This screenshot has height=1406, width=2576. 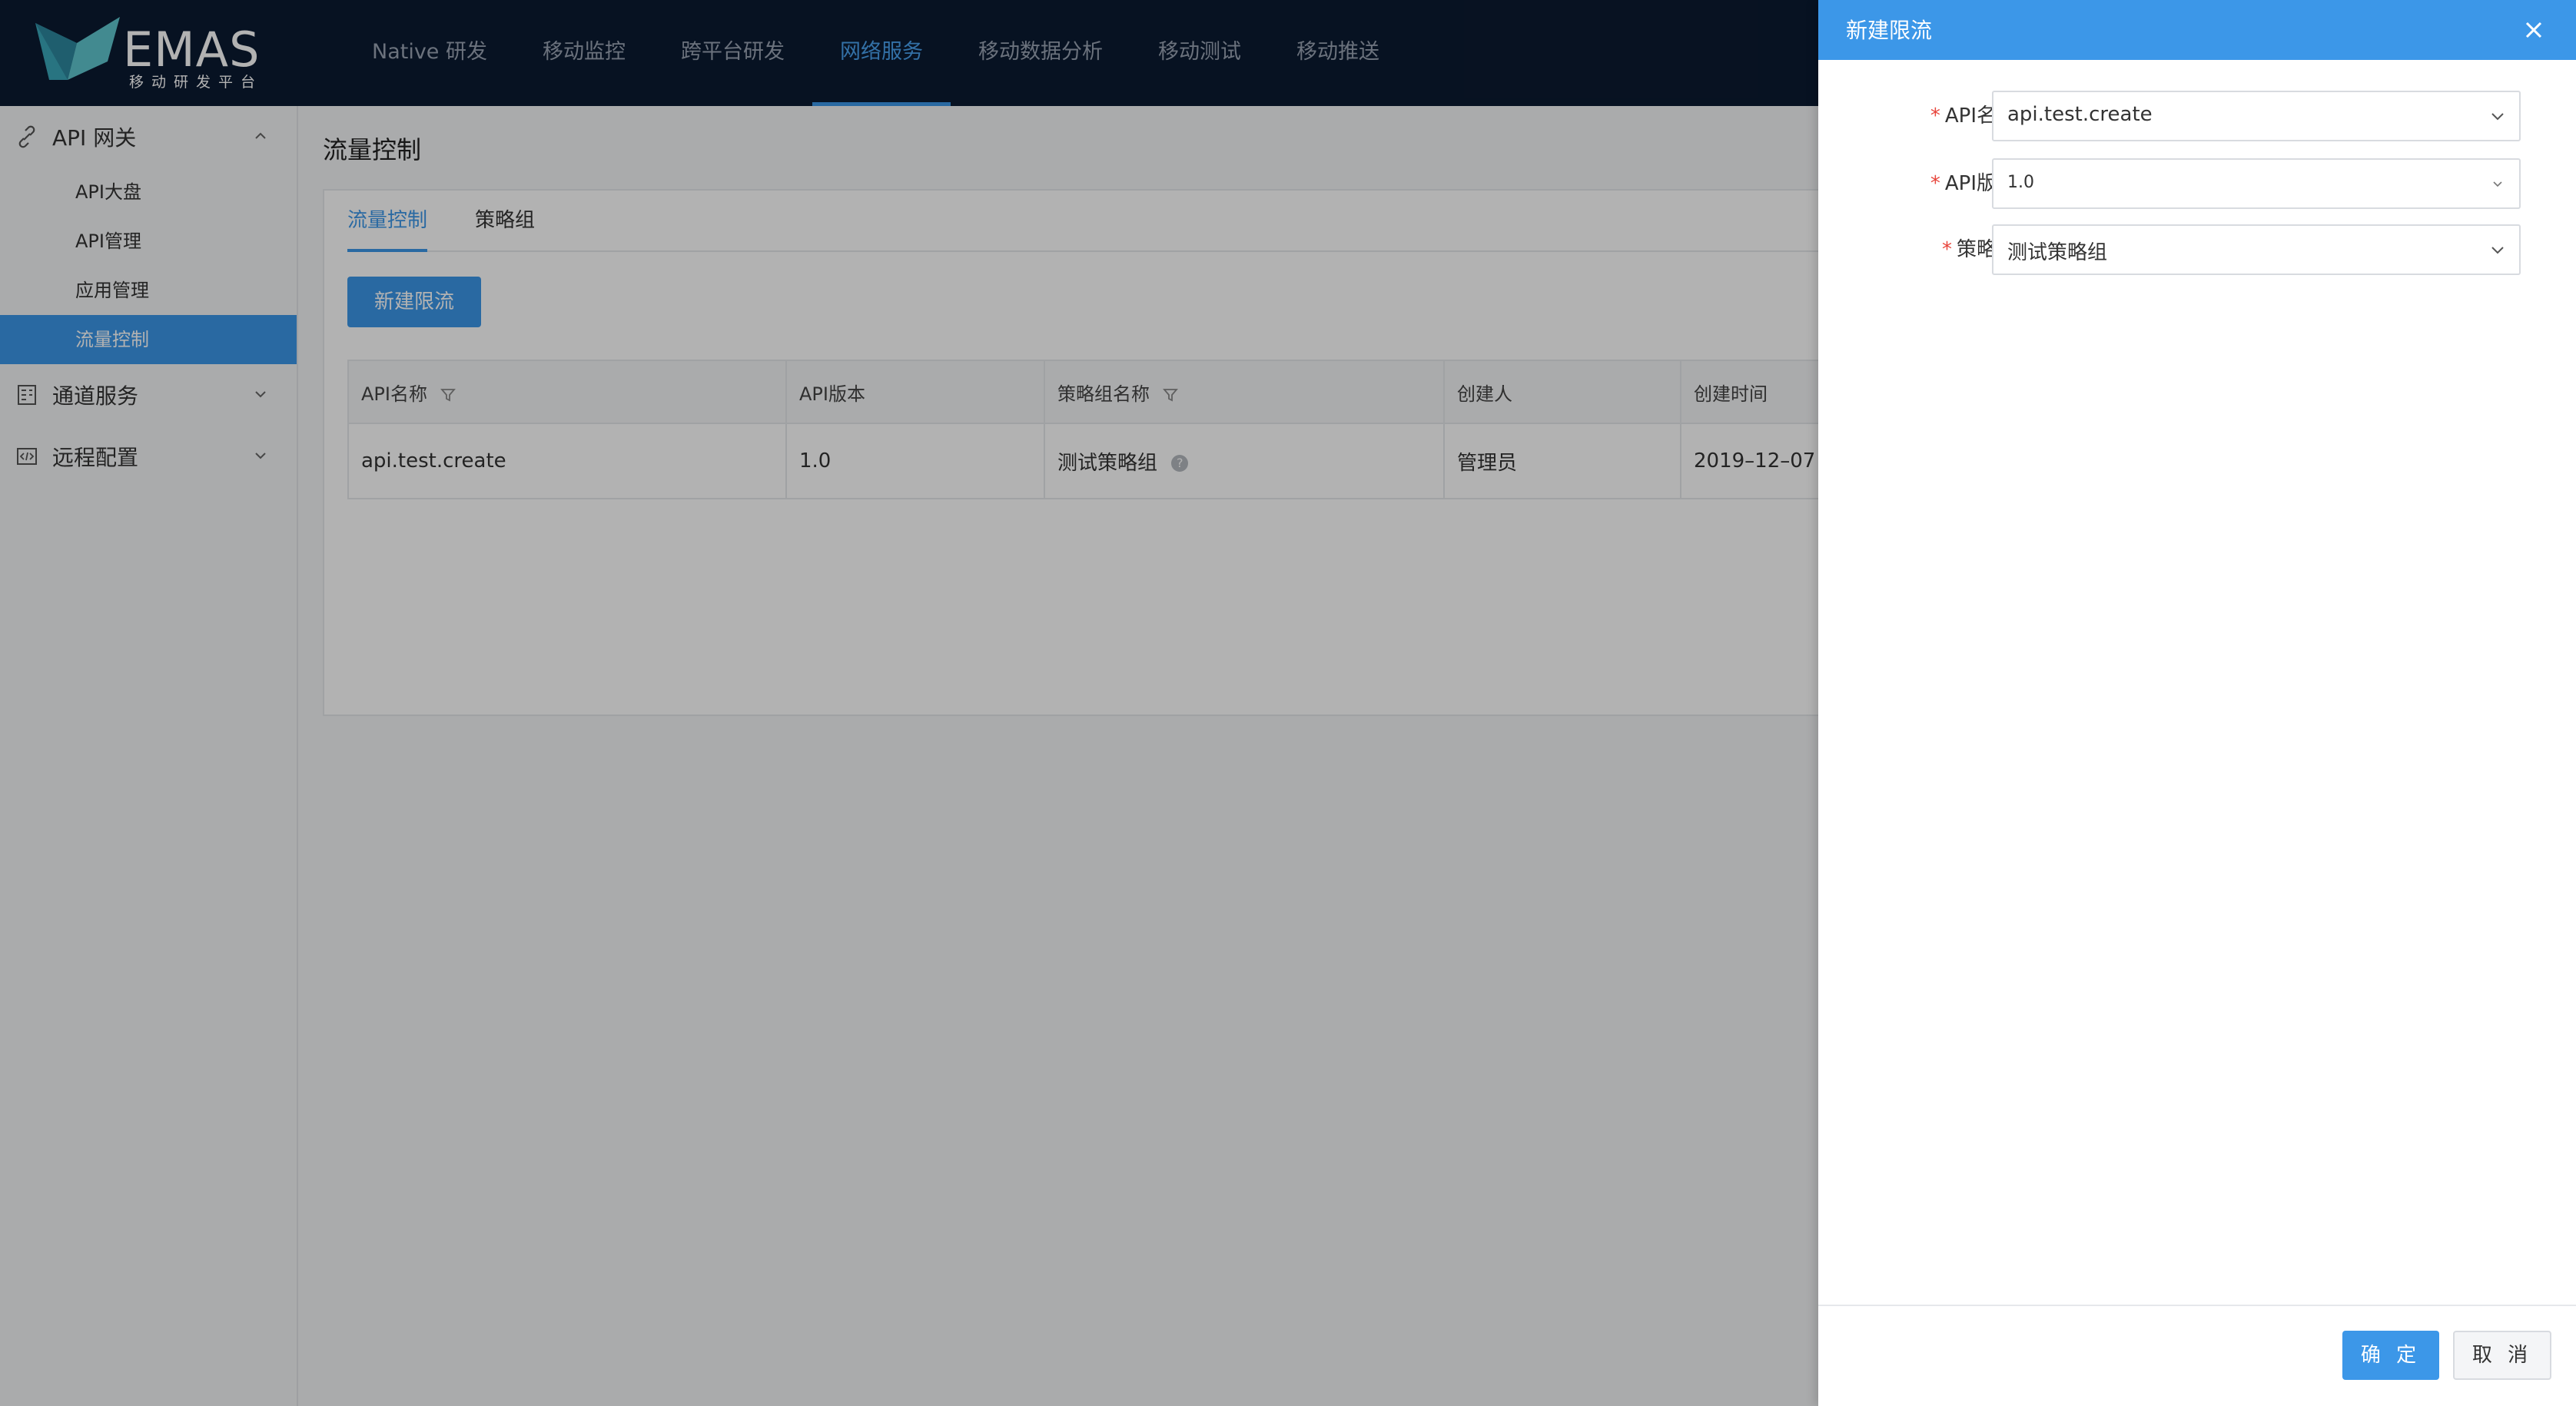 I want to click on form-row-api-version: * API版本 1.0, so click(x=2197, y=183).